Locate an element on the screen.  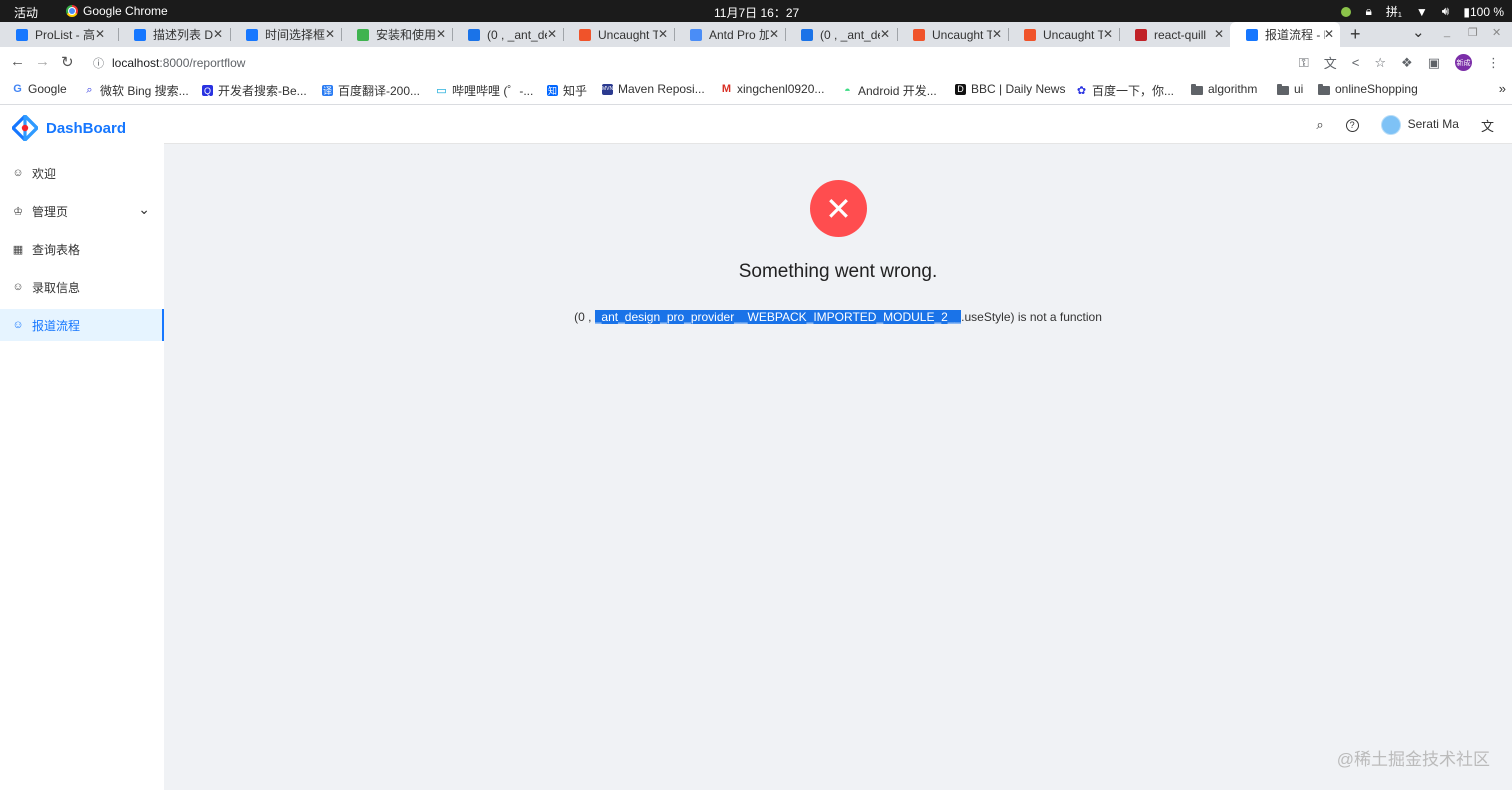
bookmark-1: G Google is located at coordinates (39, 89).